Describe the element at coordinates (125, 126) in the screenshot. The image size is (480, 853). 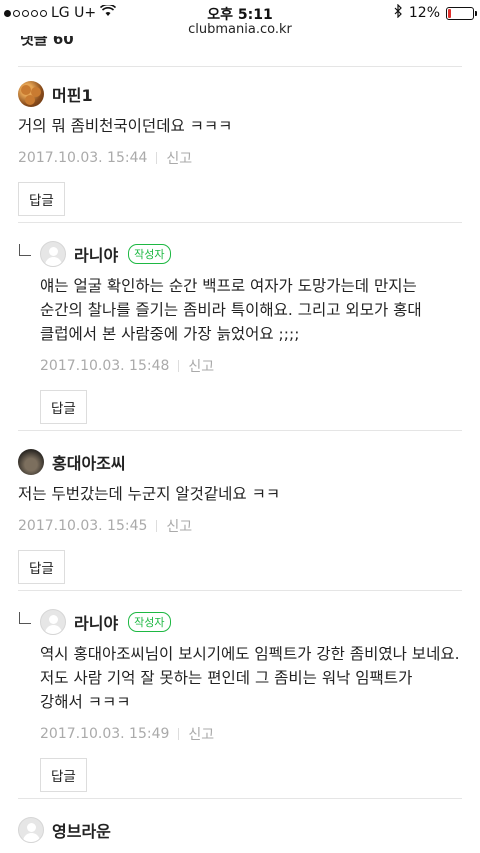
I see `comment-text: 거의 뭐 좀비천국이던데요 ㅋㅋㅋ` at that location.